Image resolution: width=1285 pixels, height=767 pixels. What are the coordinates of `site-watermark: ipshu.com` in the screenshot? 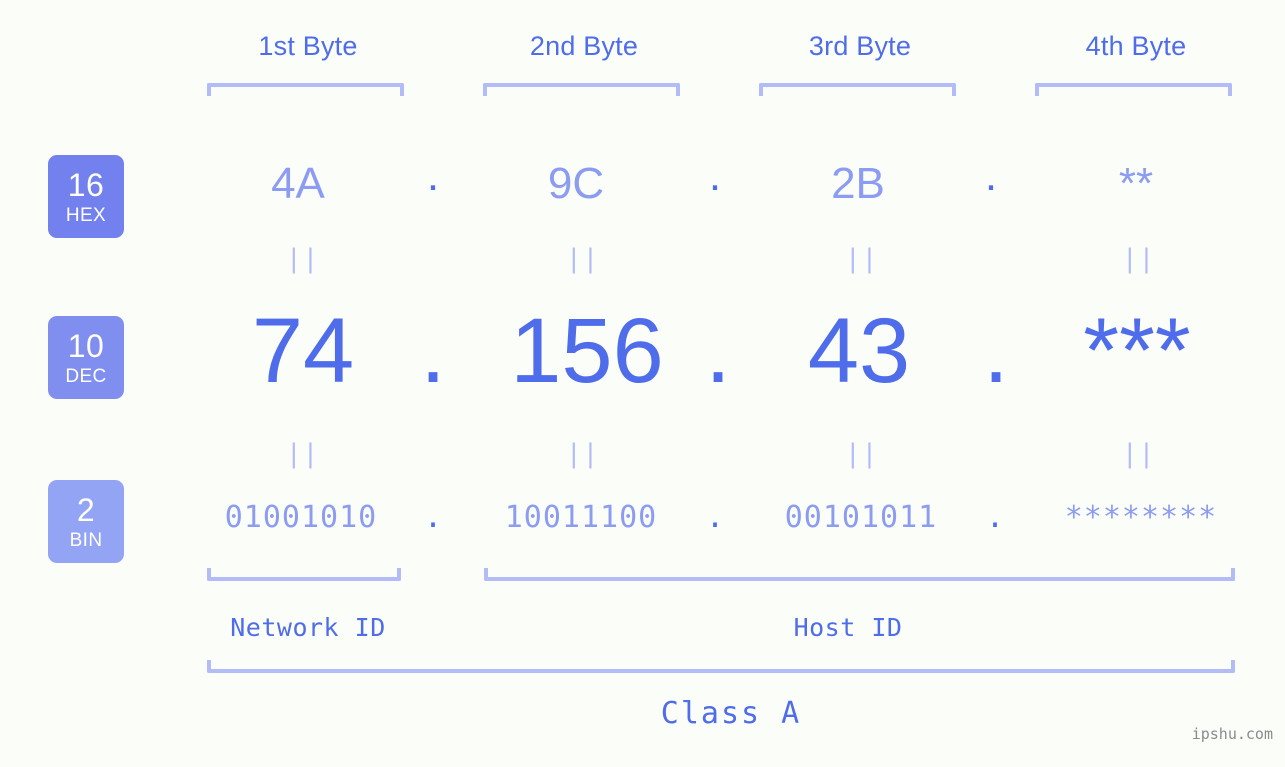 It's located at (1232, 734).